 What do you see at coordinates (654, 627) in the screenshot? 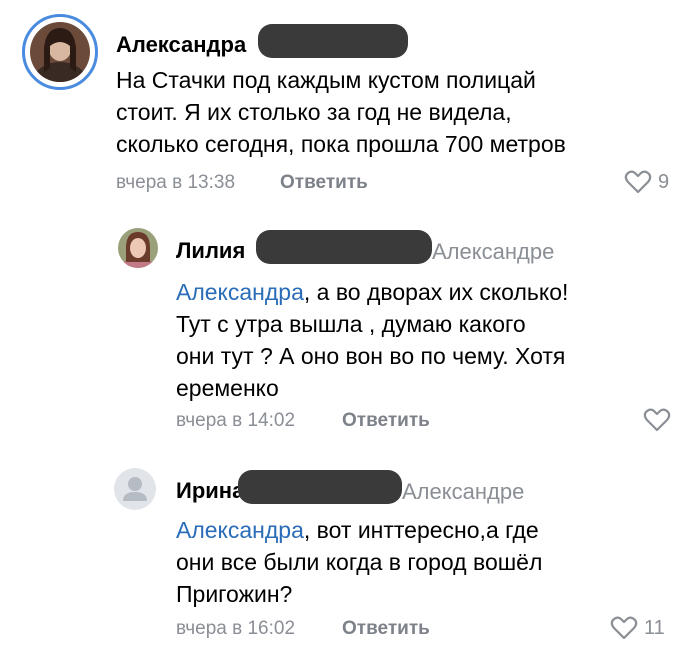
I see `like-count: 11` at bounding box center [654, 627].